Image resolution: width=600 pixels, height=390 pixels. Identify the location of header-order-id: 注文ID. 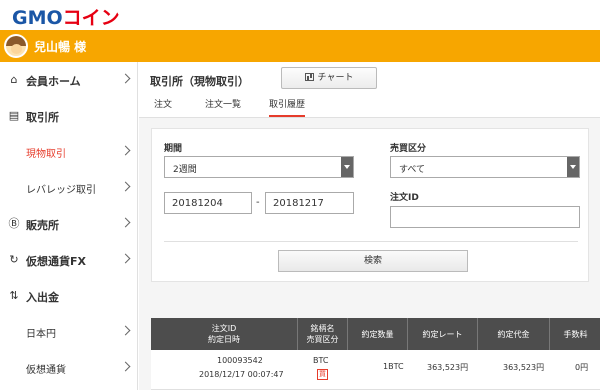
(224, 328).